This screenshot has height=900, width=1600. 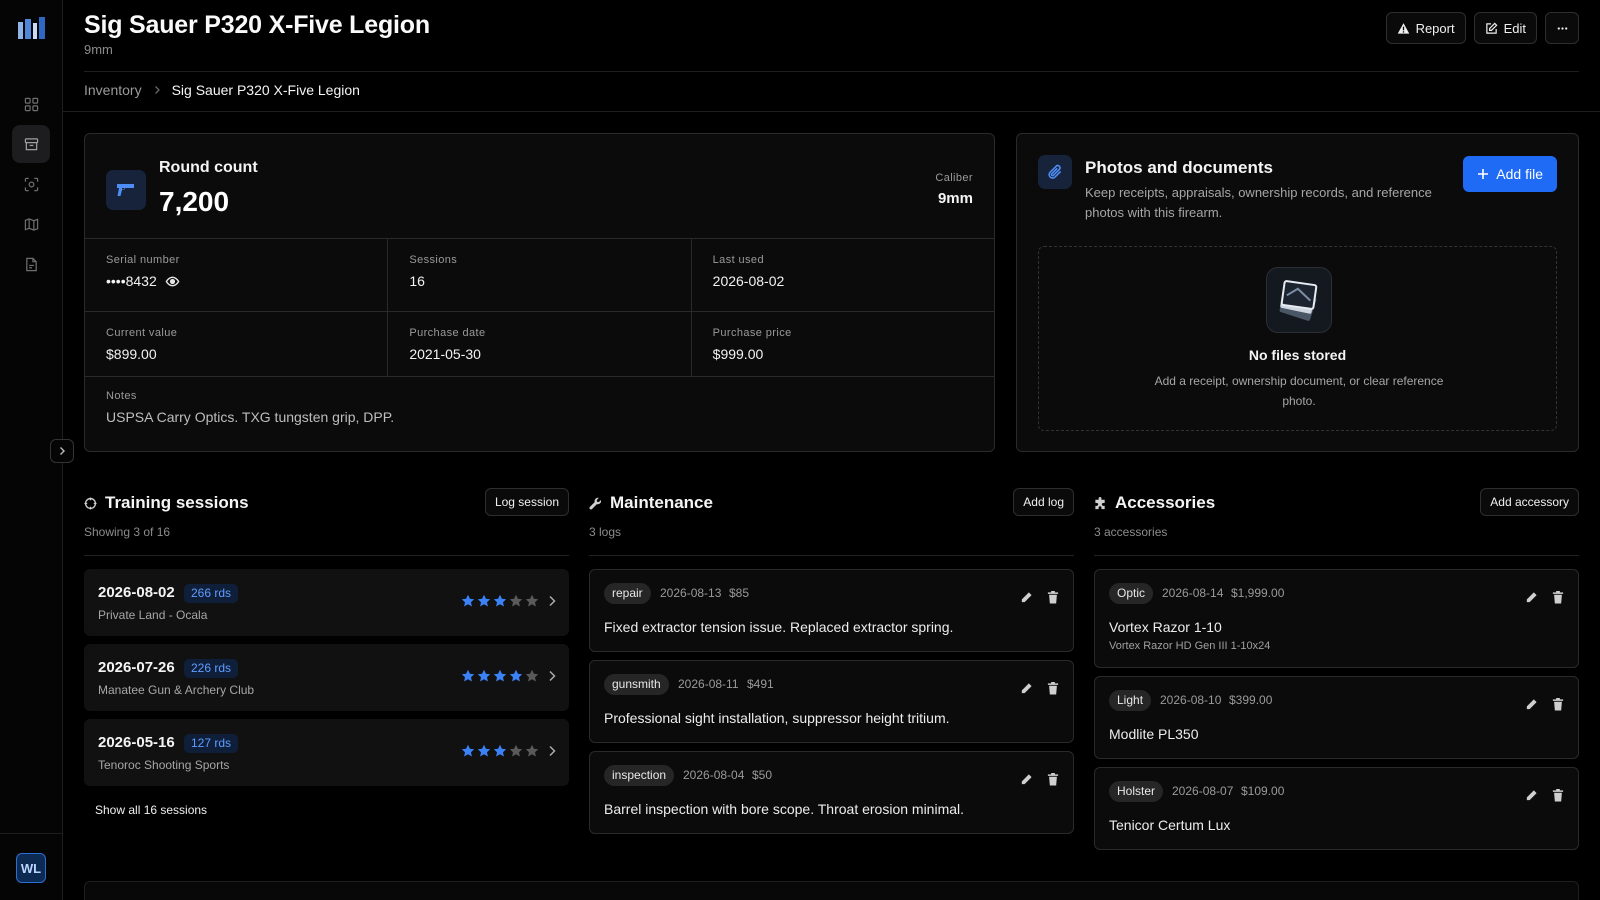 I want to click on last-used-value: 2026-08-02, so click(x=748, y=281).